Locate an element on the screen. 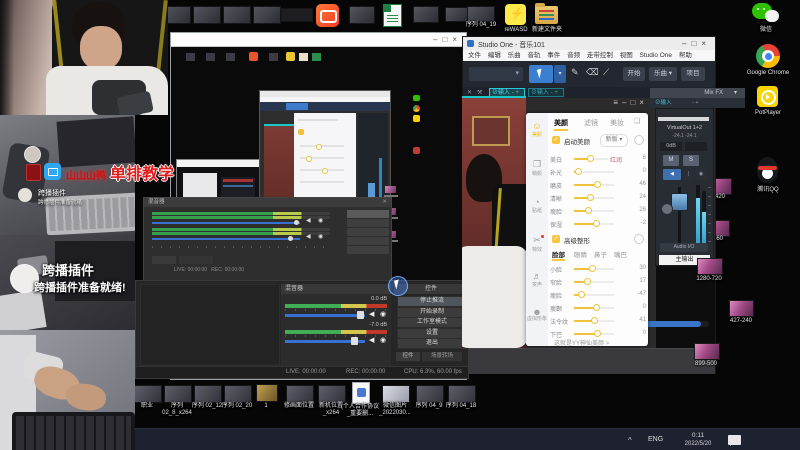 Image resolution: width=800 pixels, height=450 pixels. advanced-reshape-checkbox: ✓ is located at coordinates (556, 239).